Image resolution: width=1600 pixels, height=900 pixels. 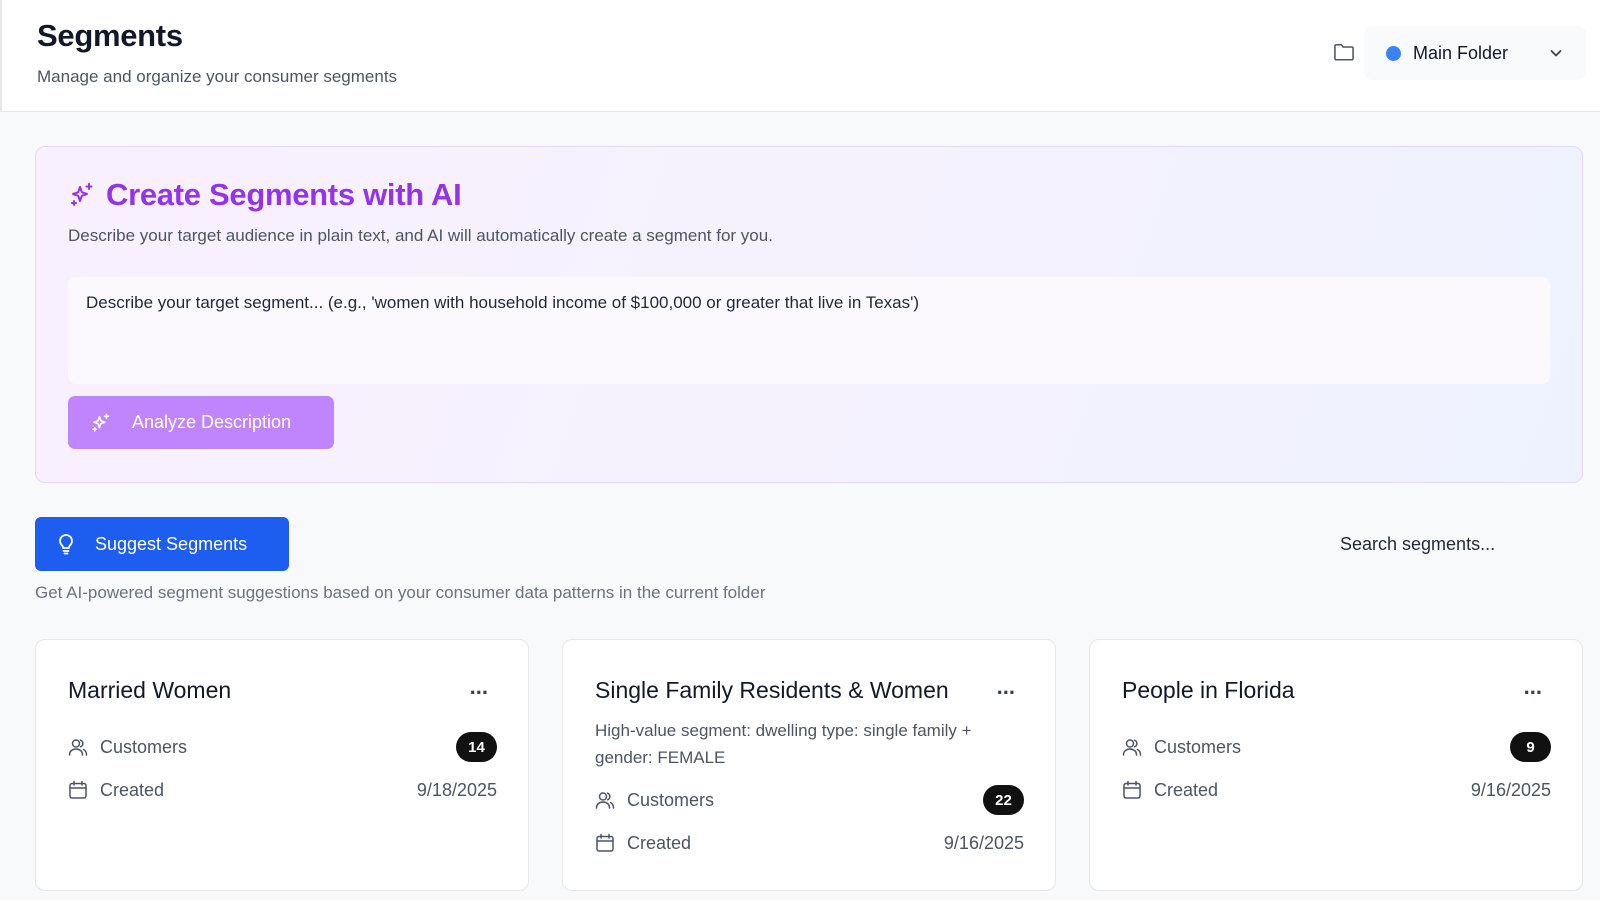 I want to click on analyze-description-label: Analyze Description, so click(x=212, y=422).